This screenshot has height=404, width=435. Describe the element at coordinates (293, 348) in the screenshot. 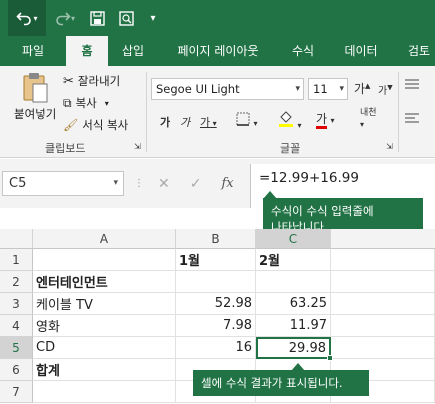

I see `active-cell: 29.98` at that location.